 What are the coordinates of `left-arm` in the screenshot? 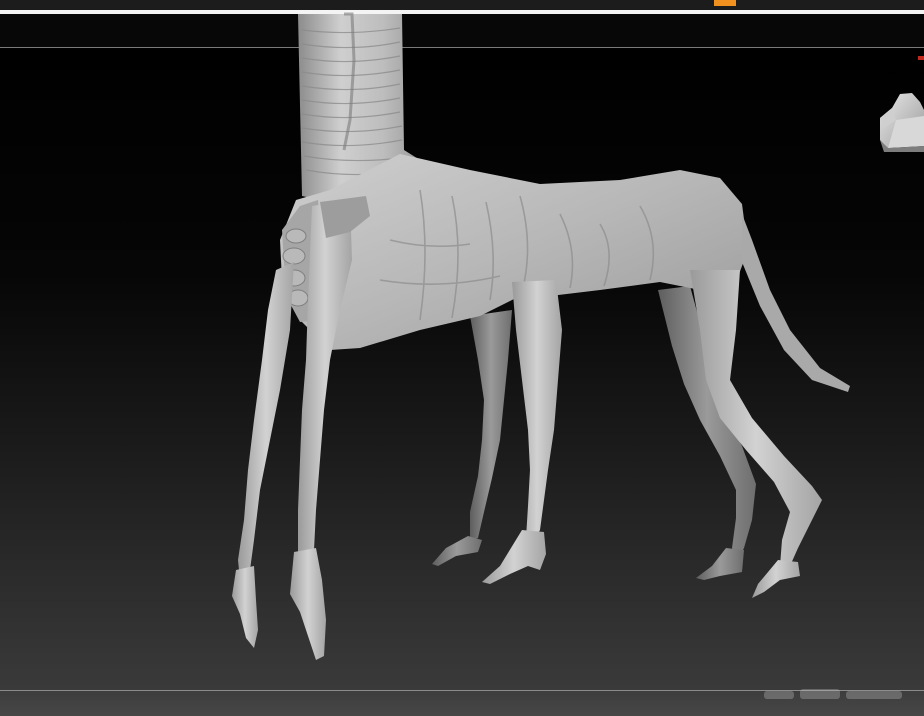 It's located at (263, 455).